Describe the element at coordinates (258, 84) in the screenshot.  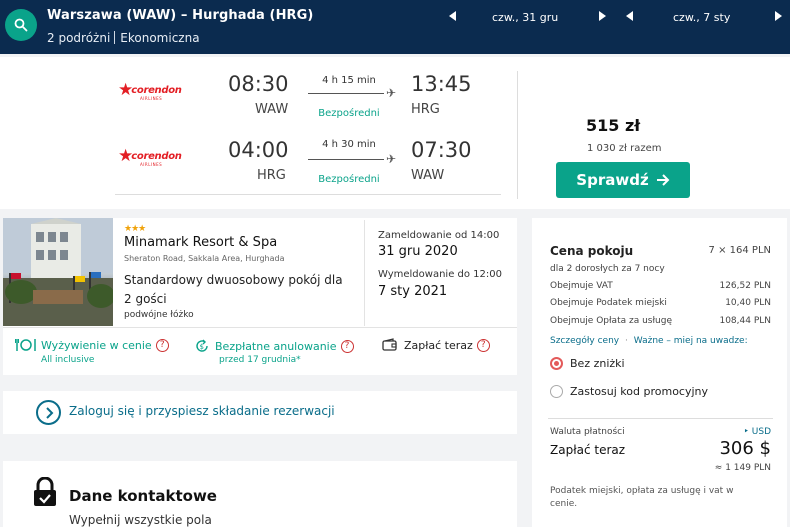
I see `outbound-departure-time: 08:30` at that location.